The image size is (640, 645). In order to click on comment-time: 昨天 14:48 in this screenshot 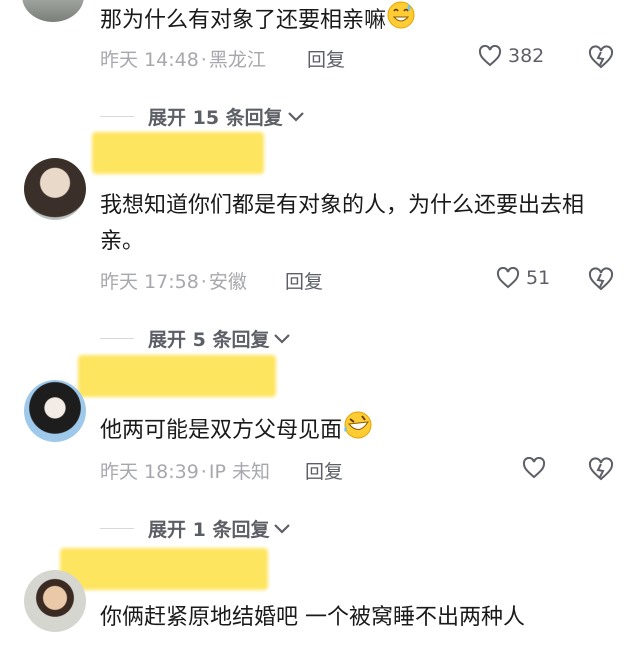, I will do `click(149, 60)`.